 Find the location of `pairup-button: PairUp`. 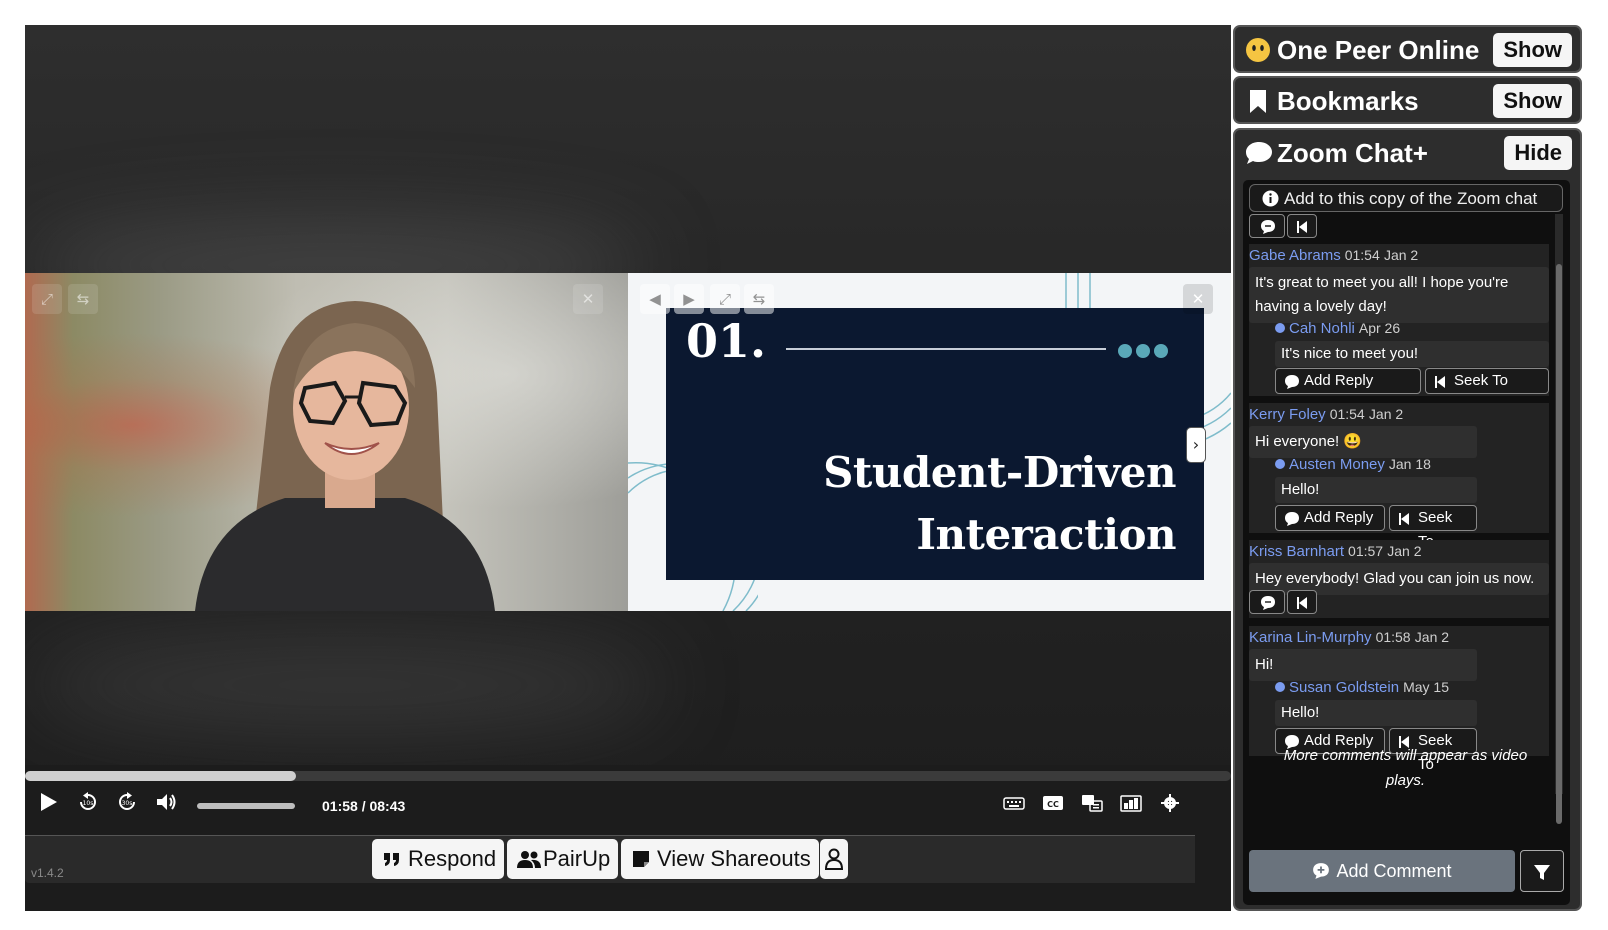

pairup-button: PairUp is located at coordinates (563, 859).